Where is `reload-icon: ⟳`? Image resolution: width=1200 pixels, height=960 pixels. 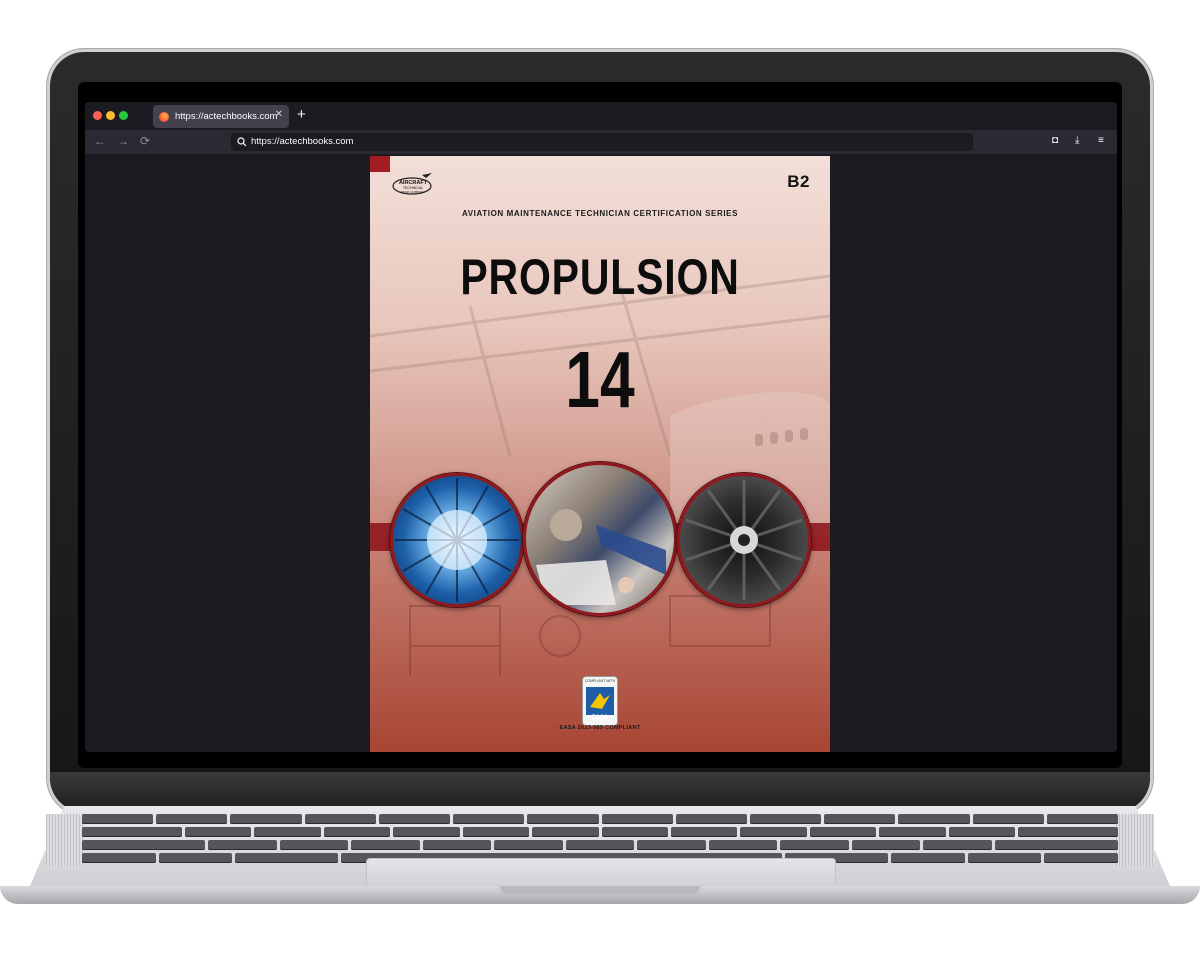 reload-icon: ⟳ is located at coordinates (145, 141).